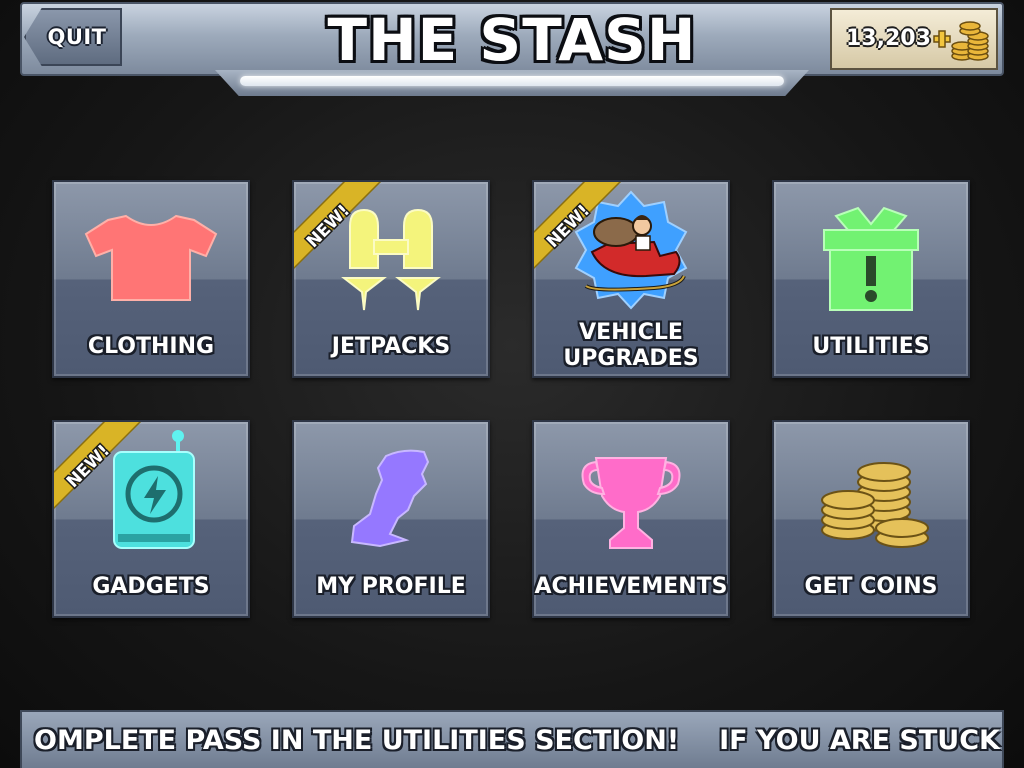 Image resolution: width=1024 pixels, height=768 pixels. Describe the element at coordinates (631, 503) in the screenshot. I see `trophy-icon` at that location.